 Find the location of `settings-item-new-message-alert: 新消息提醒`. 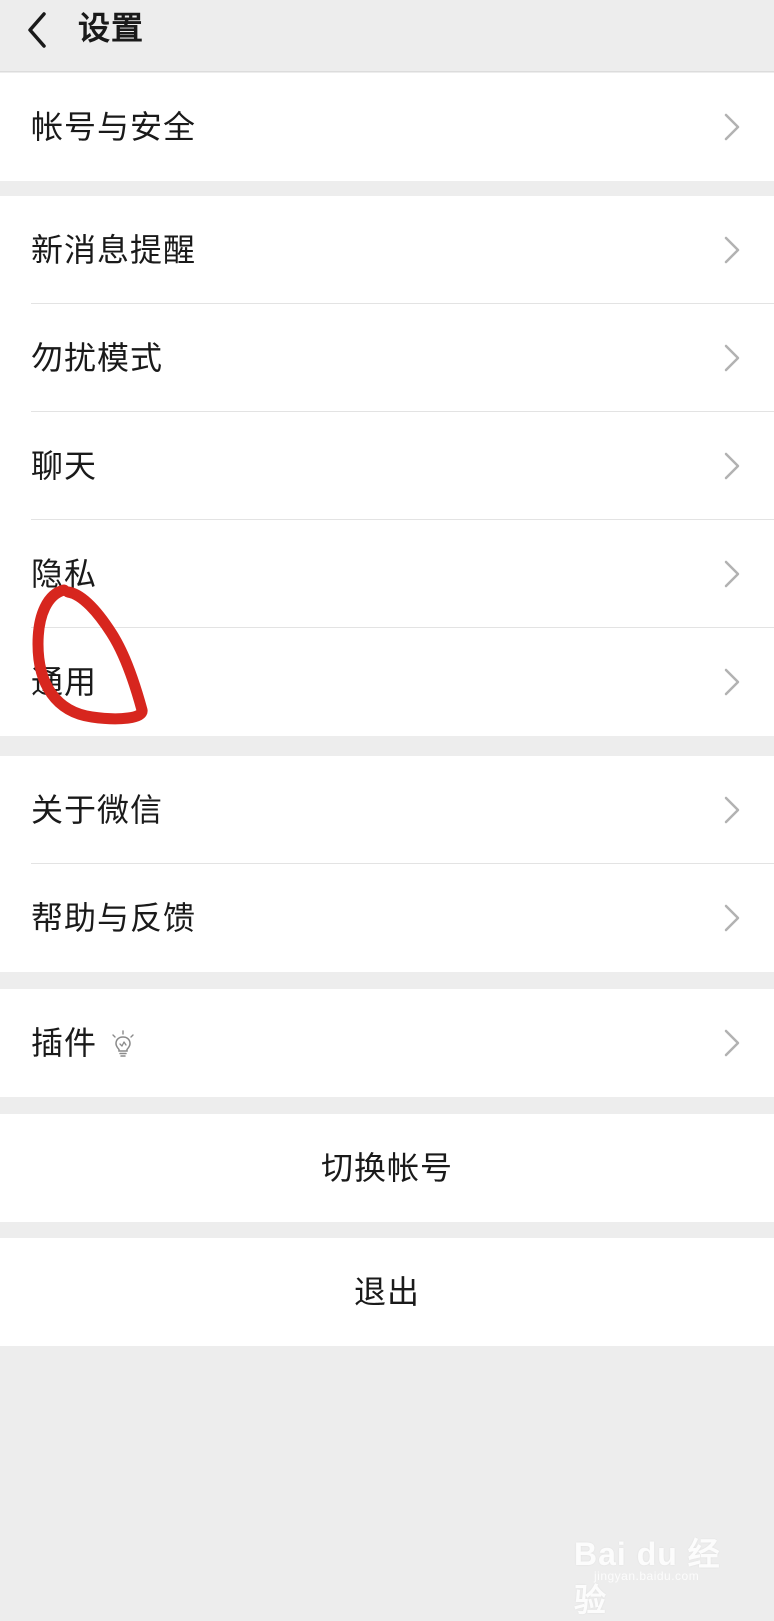

settings-item-new-message-alert: 新消息提醒 is located at coordinates (387, 250).